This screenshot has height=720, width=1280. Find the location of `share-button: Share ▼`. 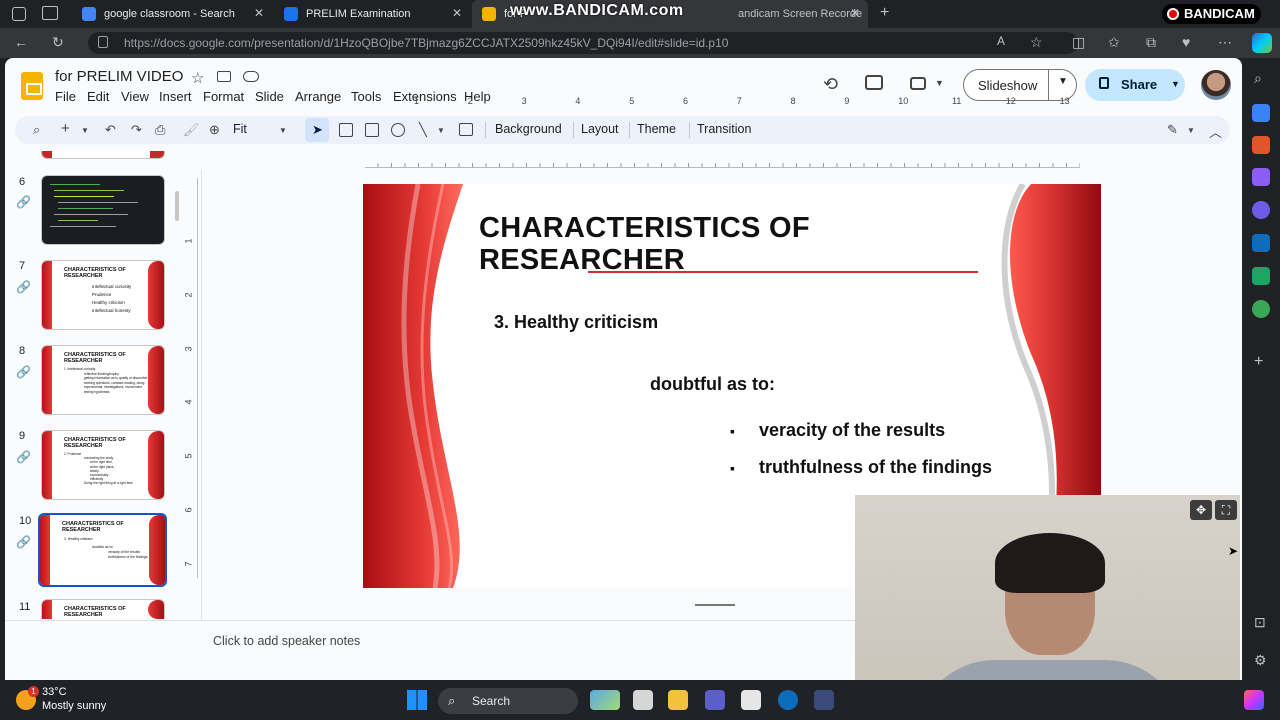

share-button: Share ▼ is located at coordinates (1135, 85).